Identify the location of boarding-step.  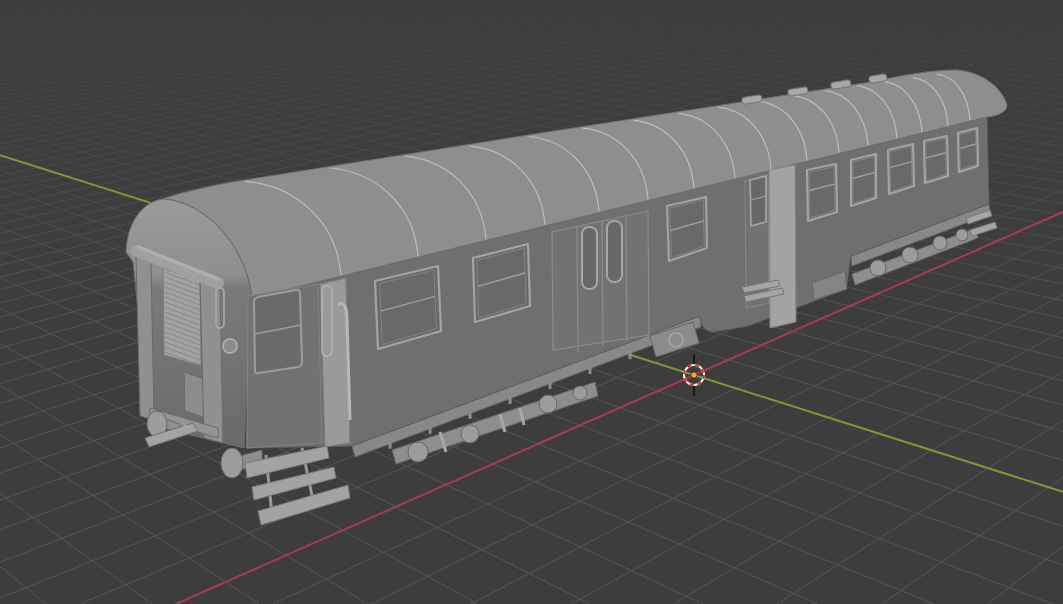
(171, 435).